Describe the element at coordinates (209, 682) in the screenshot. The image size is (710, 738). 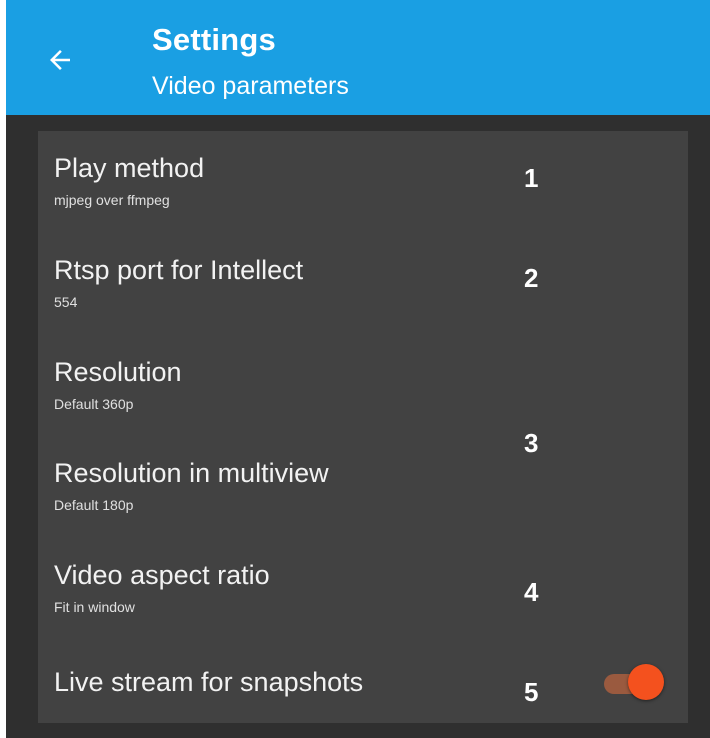
I see `pref-title: Live stream for snapshots` at that location.